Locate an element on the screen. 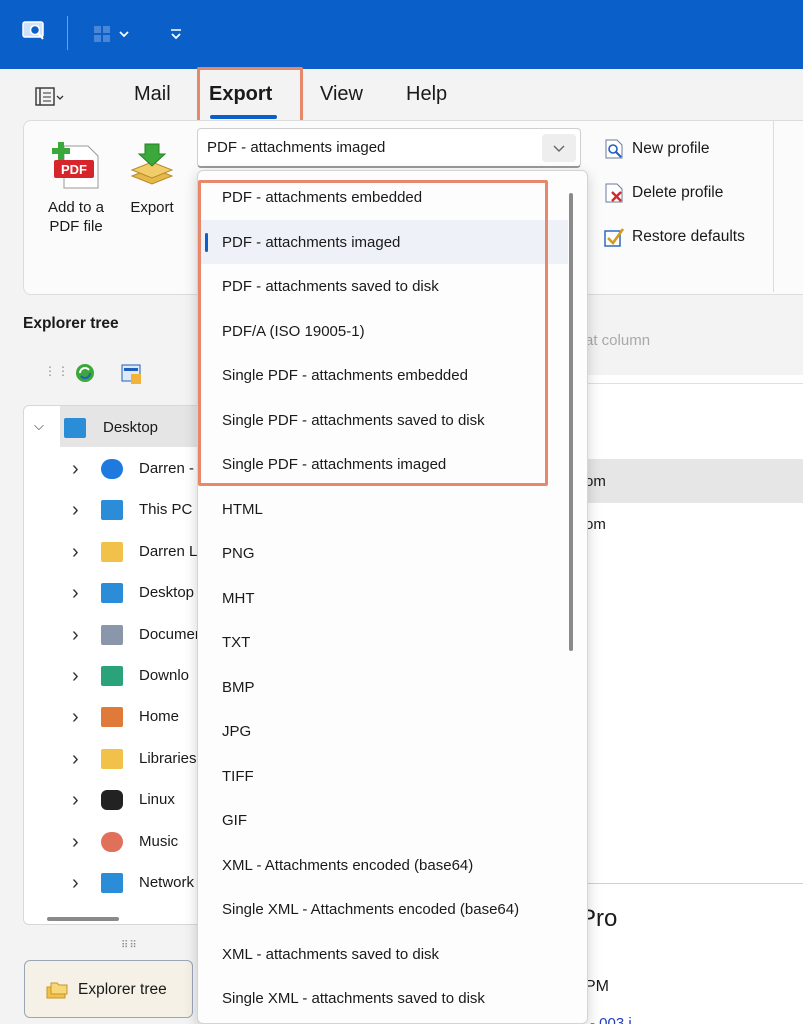 The width and height of the screenshot is (803, 1024). tree-item: Downlo is located at coordinates (164, 675).